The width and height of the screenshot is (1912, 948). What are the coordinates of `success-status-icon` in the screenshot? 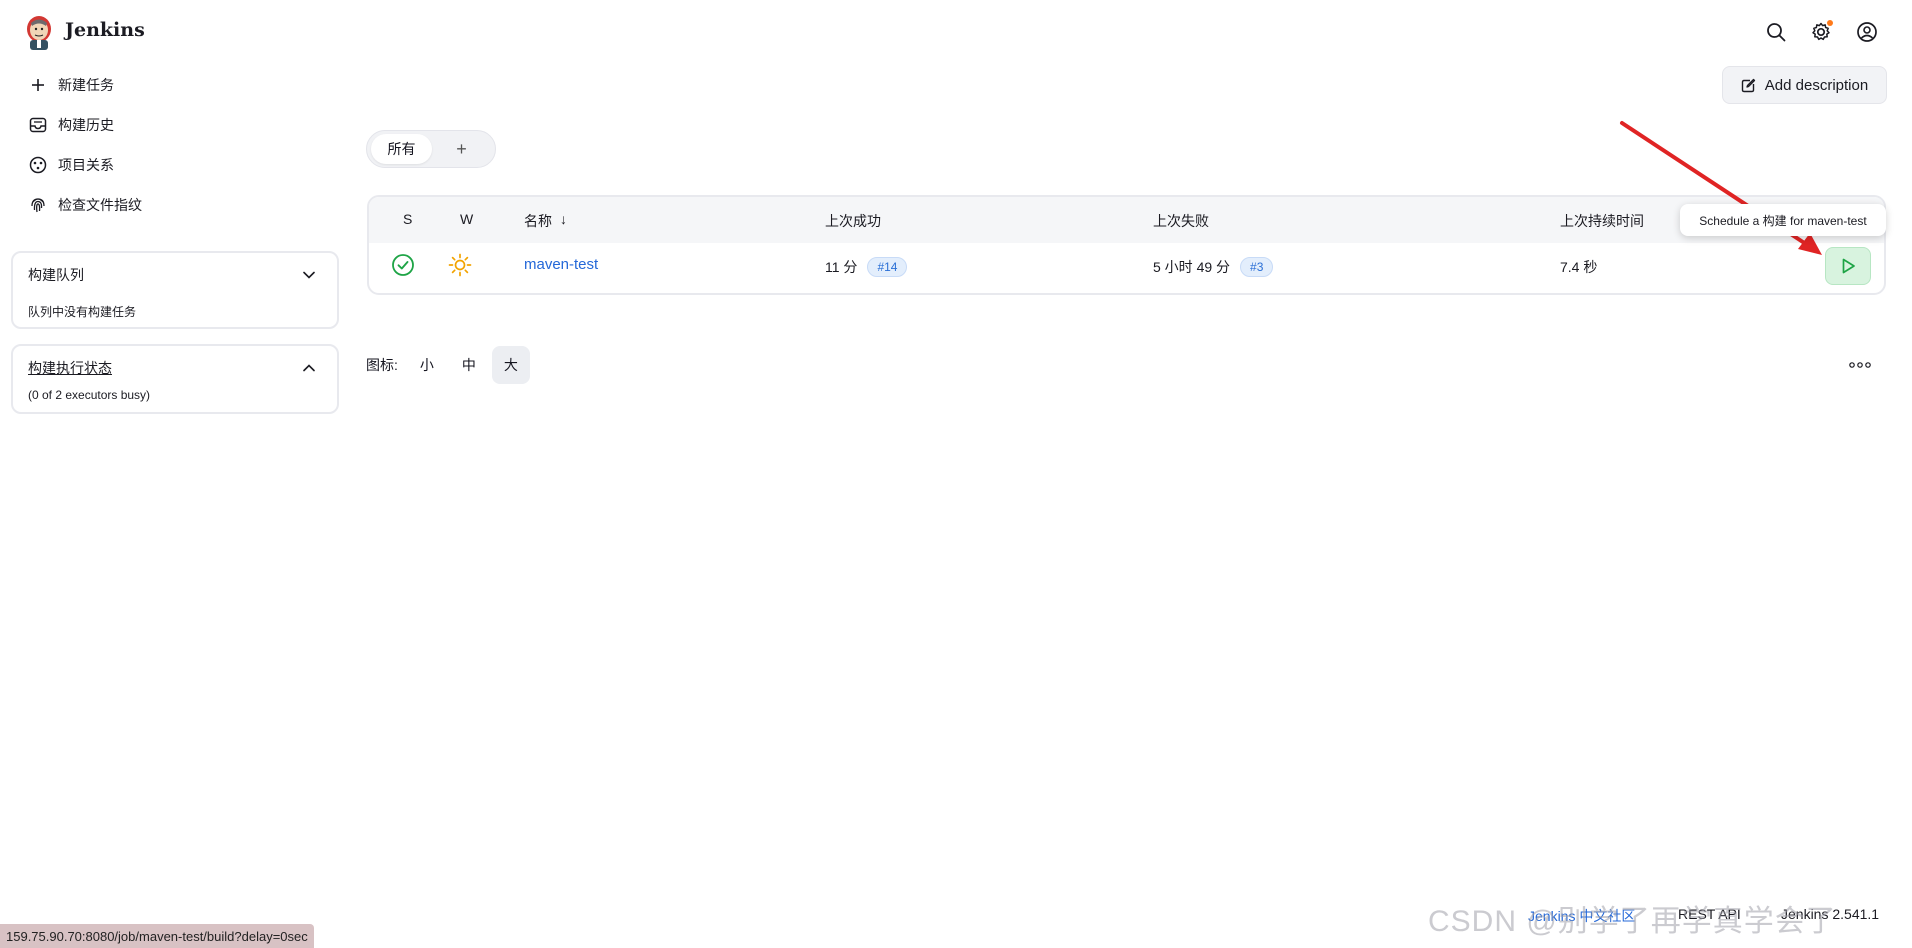 It's located at (403, 265).